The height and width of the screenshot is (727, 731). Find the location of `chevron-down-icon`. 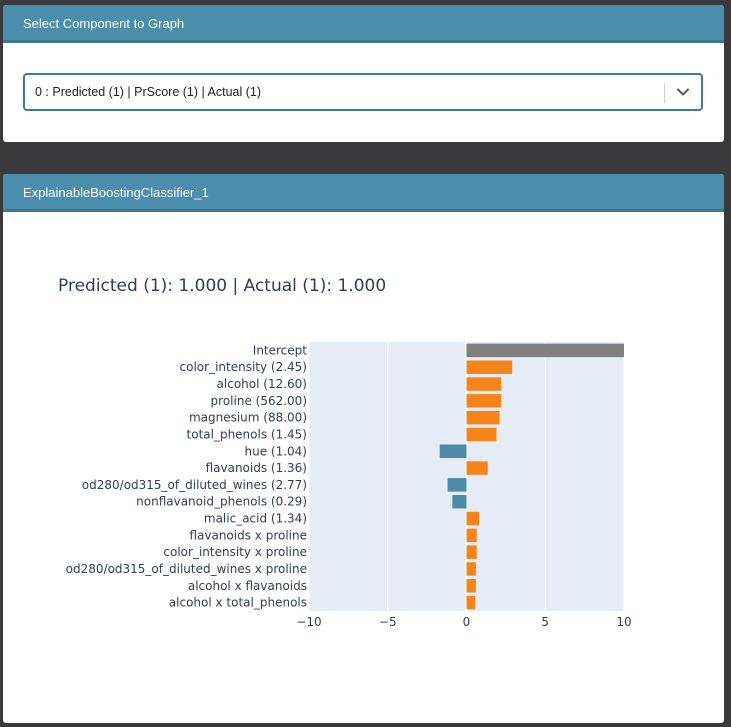

chevron-down-icon is located at coordinates (683, 92).